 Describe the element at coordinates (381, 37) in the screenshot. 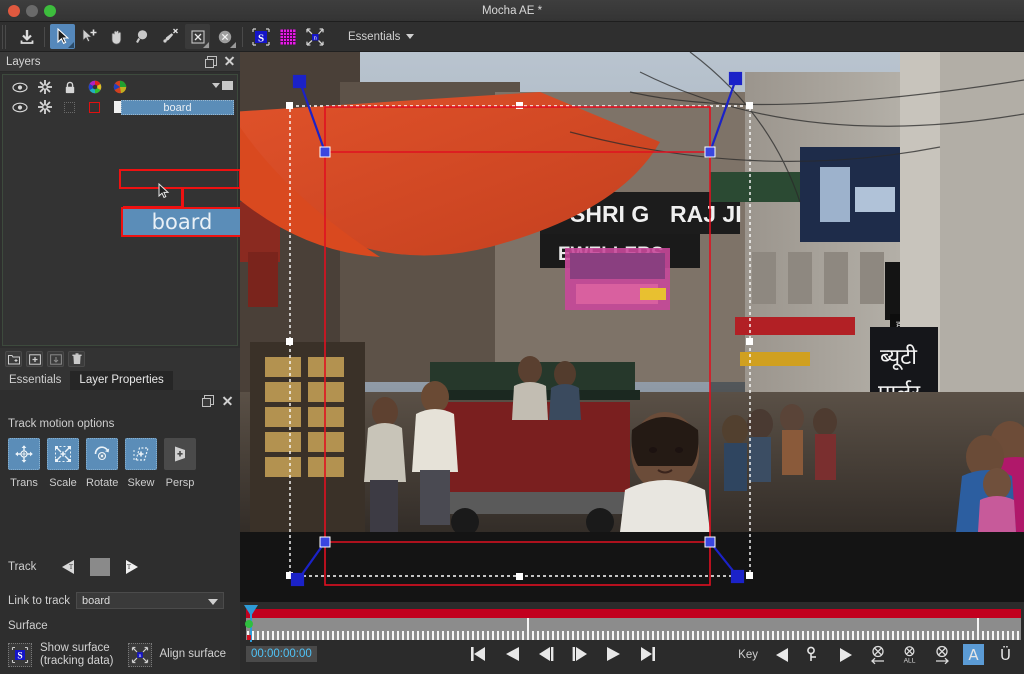

I see `workspace-selector: Essentials` at that location.